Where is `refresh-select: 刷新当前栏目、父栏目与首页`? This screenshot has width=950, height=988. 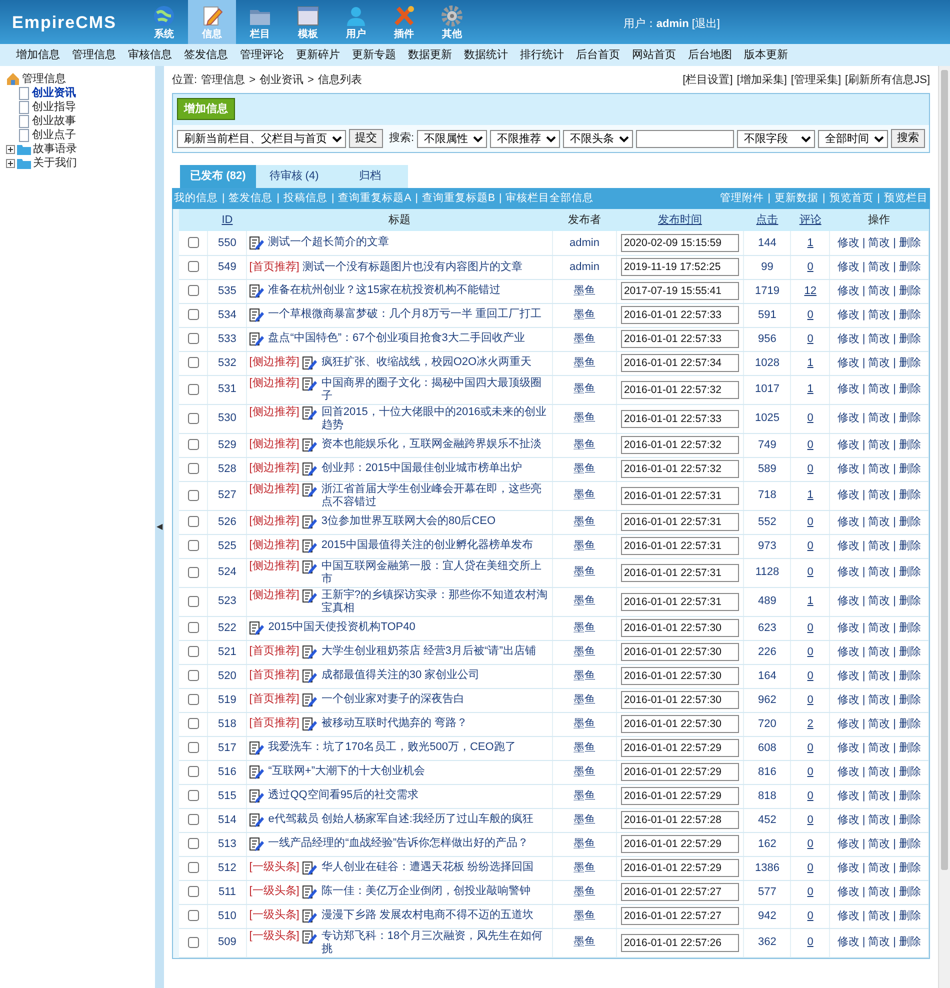
refresh-select: 刷新当前栏目、父栏目与首页 is located at coordinates (261, 139).